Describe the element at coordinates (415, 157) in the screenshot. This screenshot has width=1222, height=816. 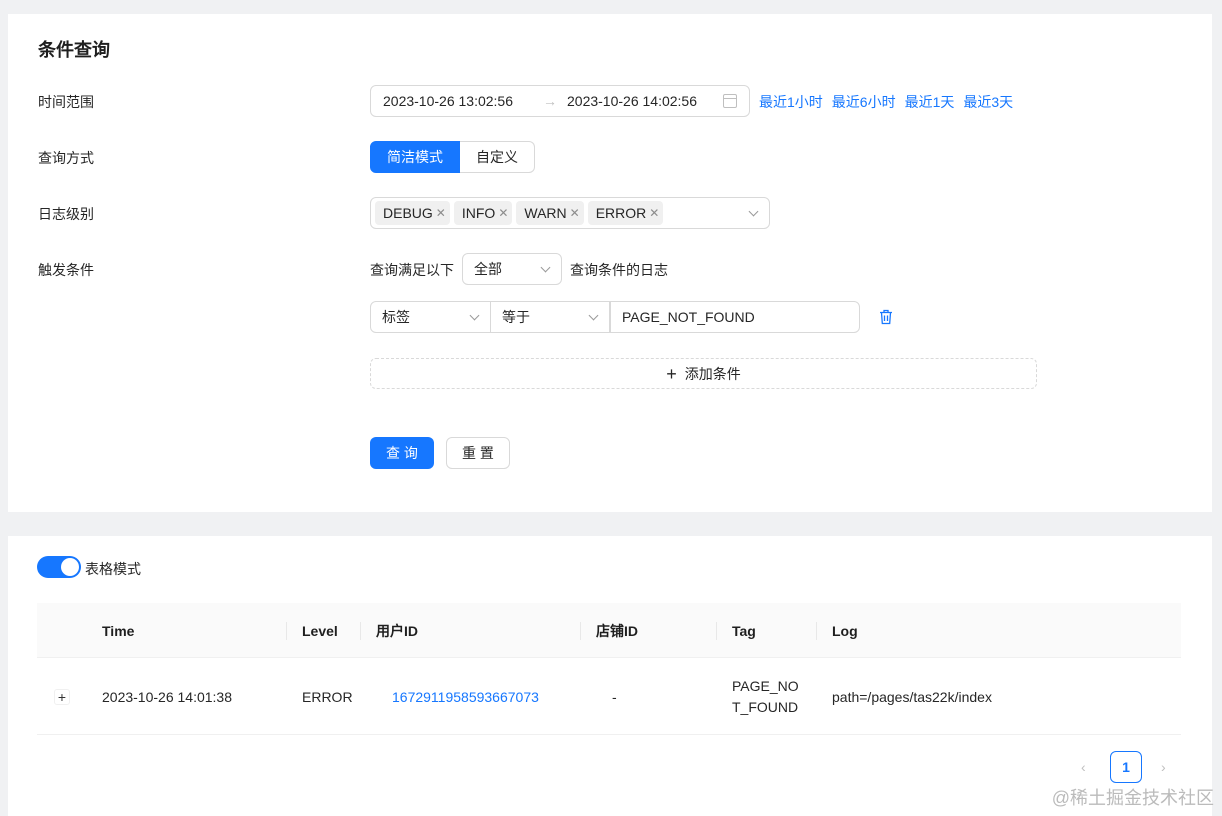
I see `mode-simple-button: 简洁模式` at that location.